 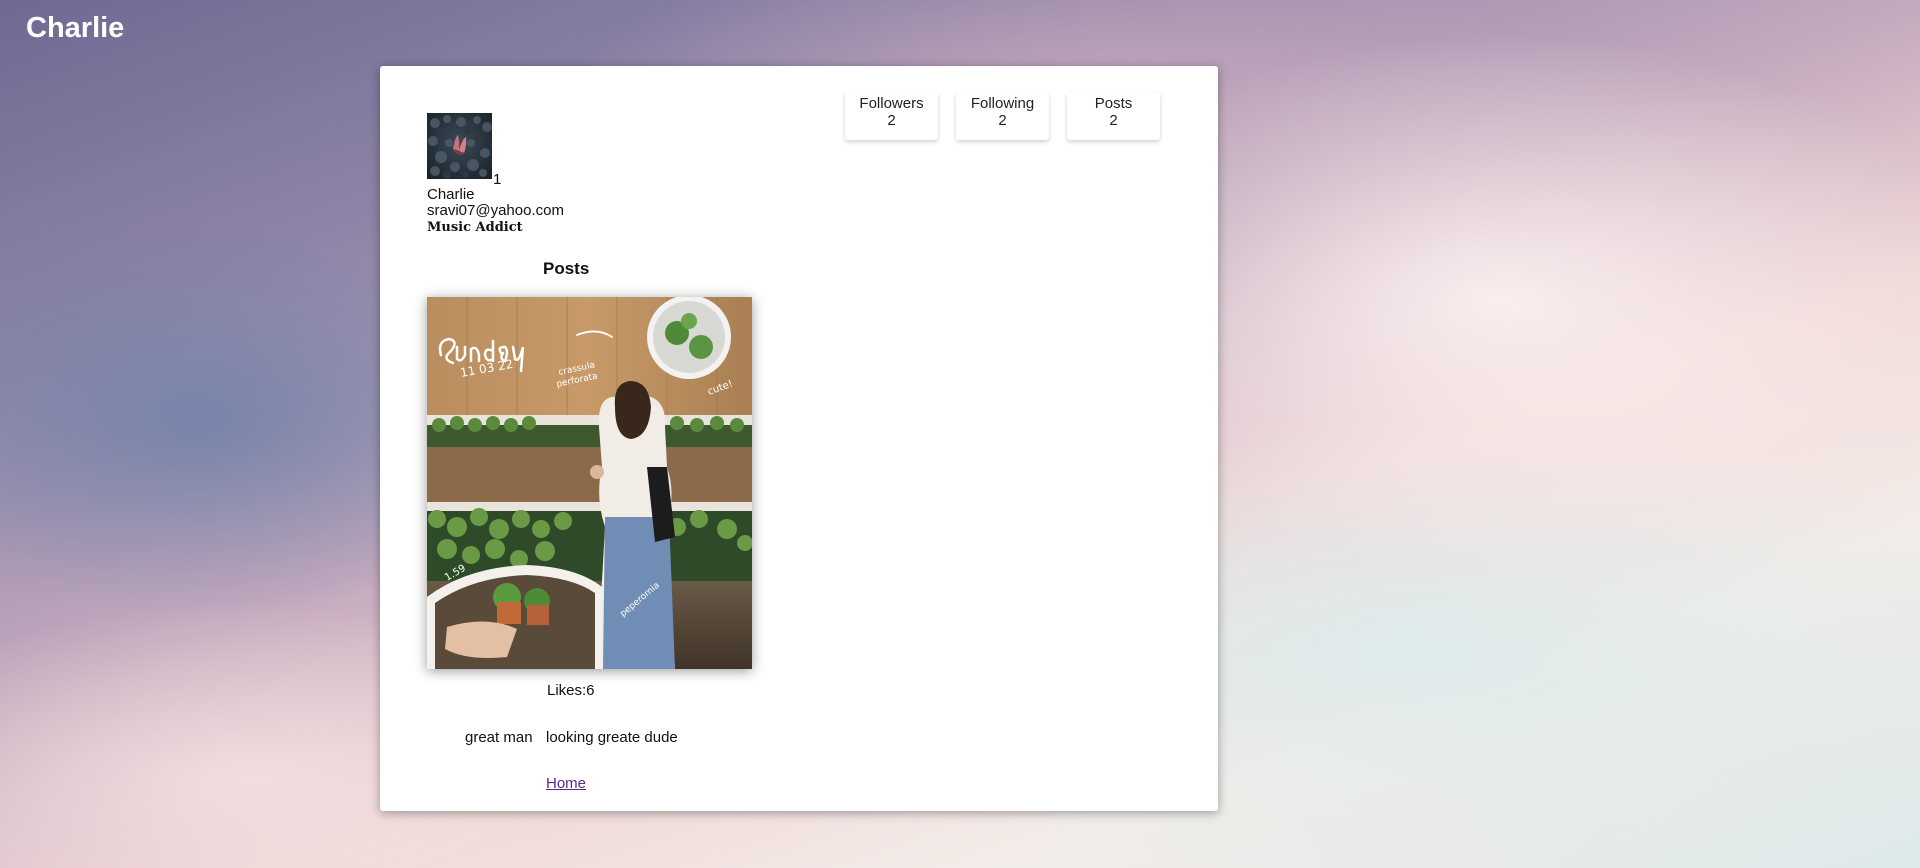 What do you see at coordinates (495, 150) in the screenshot?
I see `avatar-row: 1` at bounding box center [495, 150].